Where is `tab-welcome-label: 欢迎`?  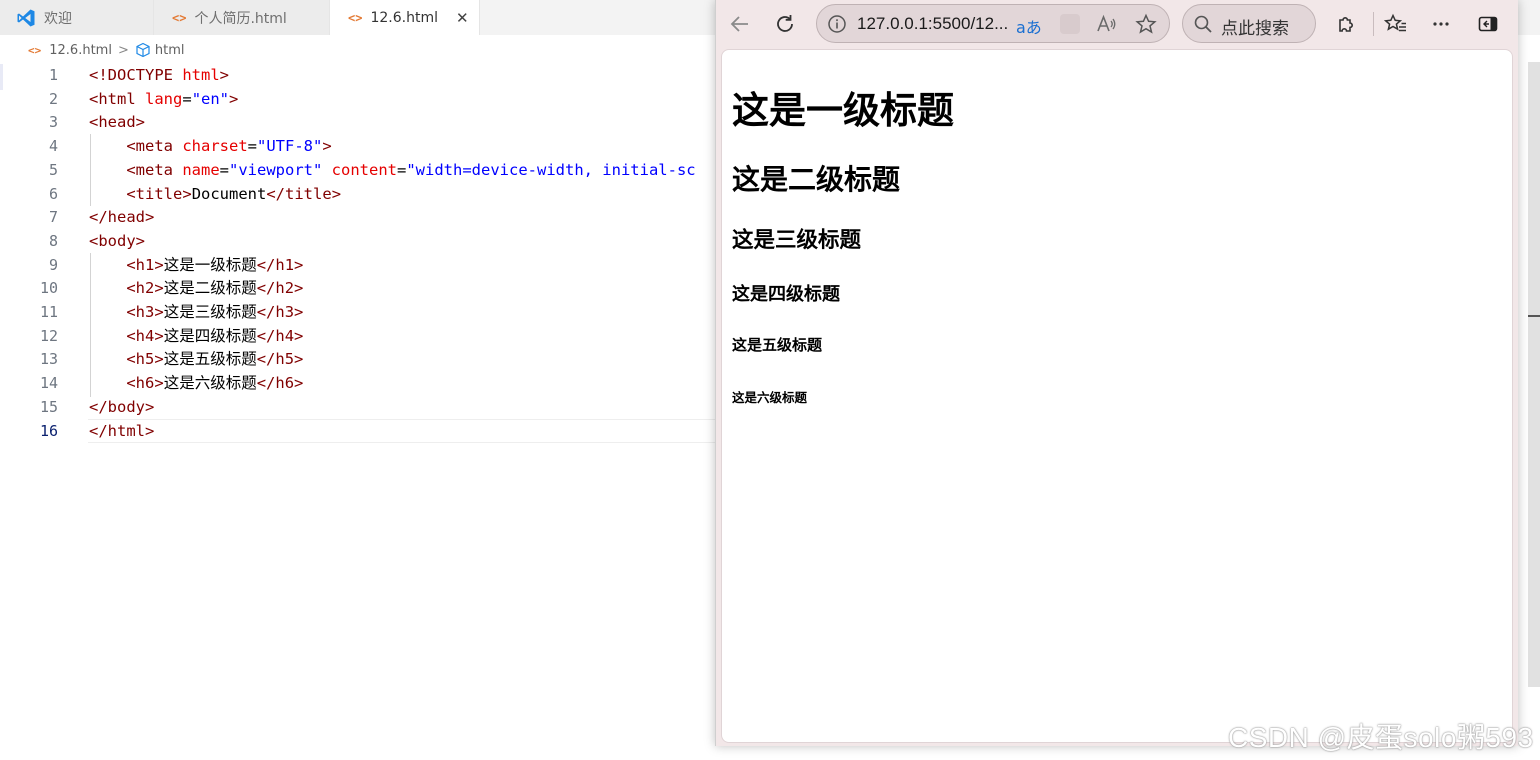
tab-welcome-label: 欢迎 is located at coordinates (58, 18).